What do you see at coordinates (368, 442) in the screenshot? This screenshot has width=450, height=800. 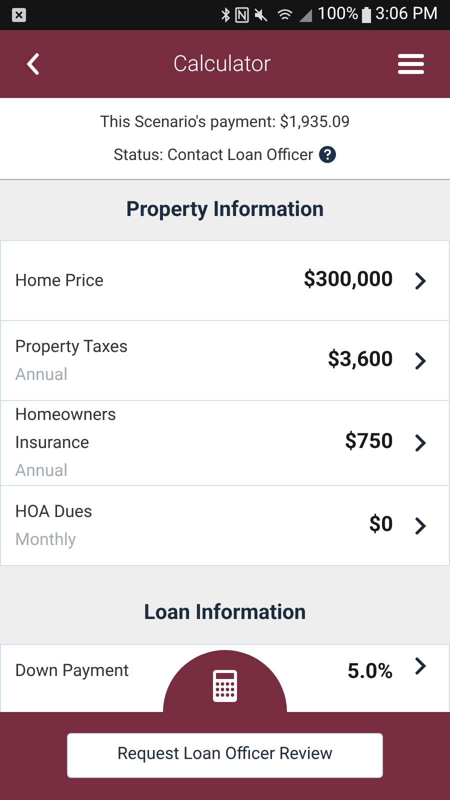 I see `row-value: $750` at bounding box center [368, 442].